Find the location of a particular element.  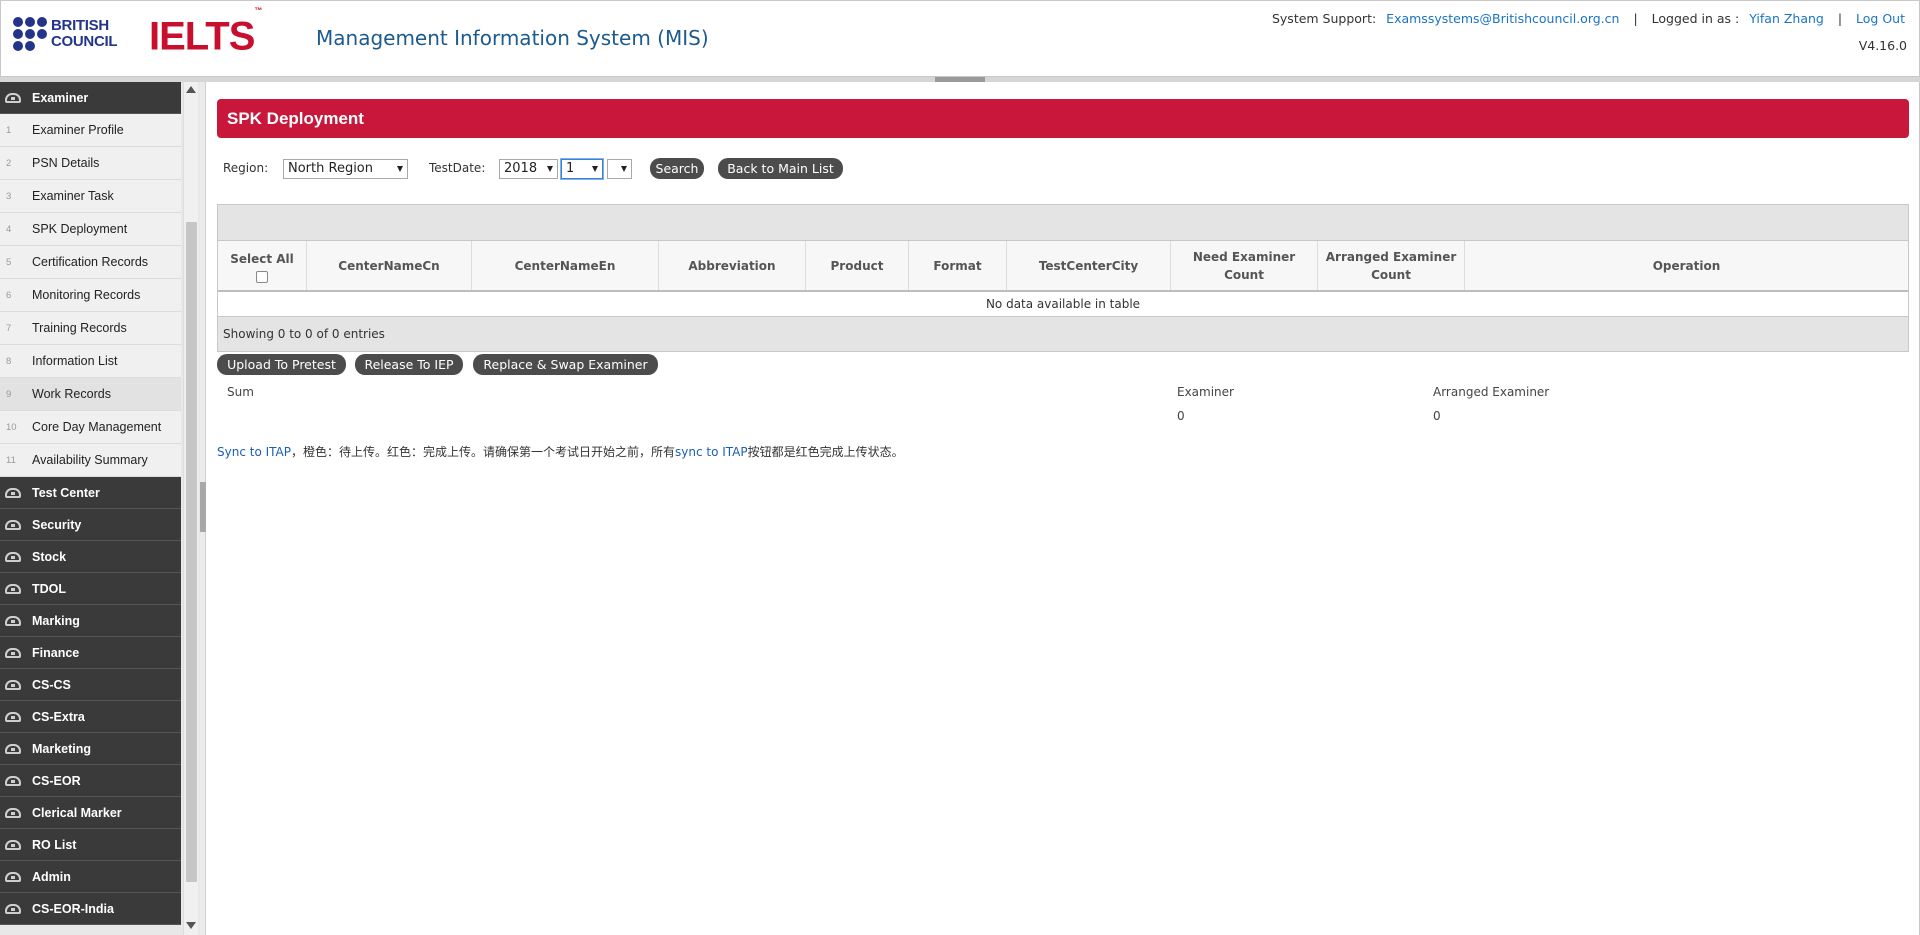

support-email-link: Examssystems@Britishcouncil.org.cn is located at coordinates (1502, 18).